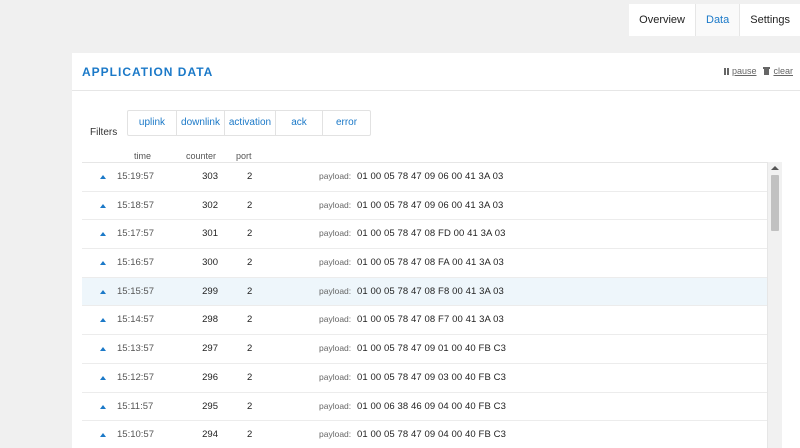 This screenshot has width=800, height=448. What do you see at coordinates (210, 205) in the screenshot?
I see `row-counter: 302` at bounding box center [210, 205].